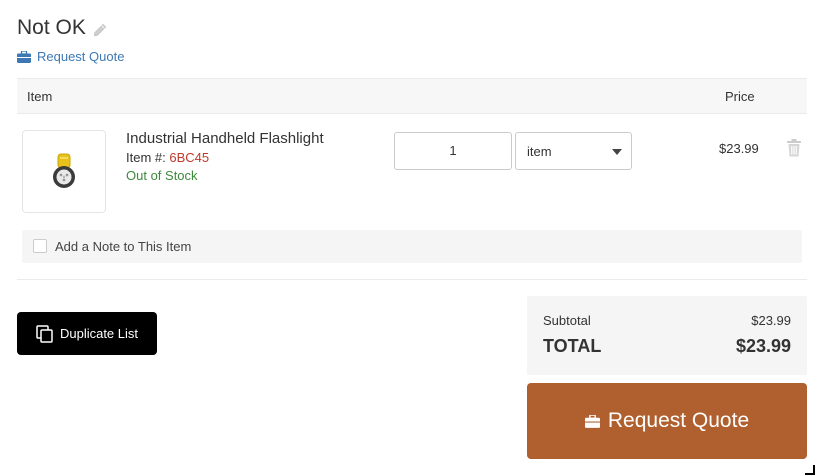 This screenshot has height=475, width=815. I want to click on pencil-icon, so click(100, 30).